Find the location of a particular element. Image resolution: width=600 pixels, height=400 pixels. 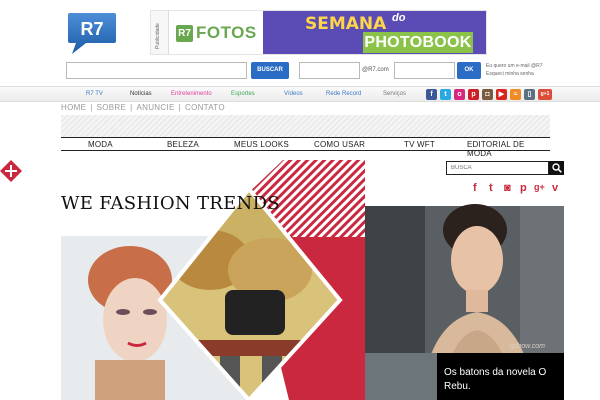

nav-editorial-de-moda: EDITORIAL DE MODA is located at coordinates (508, 149).